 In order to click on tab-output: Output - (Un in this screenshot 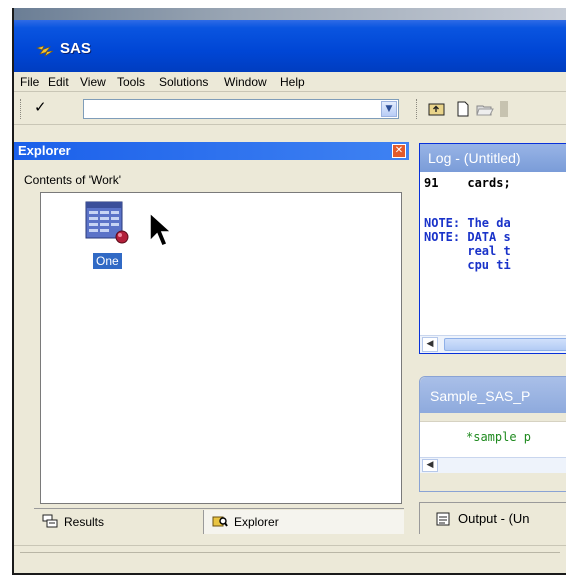, I will do `click(492, 518)`.